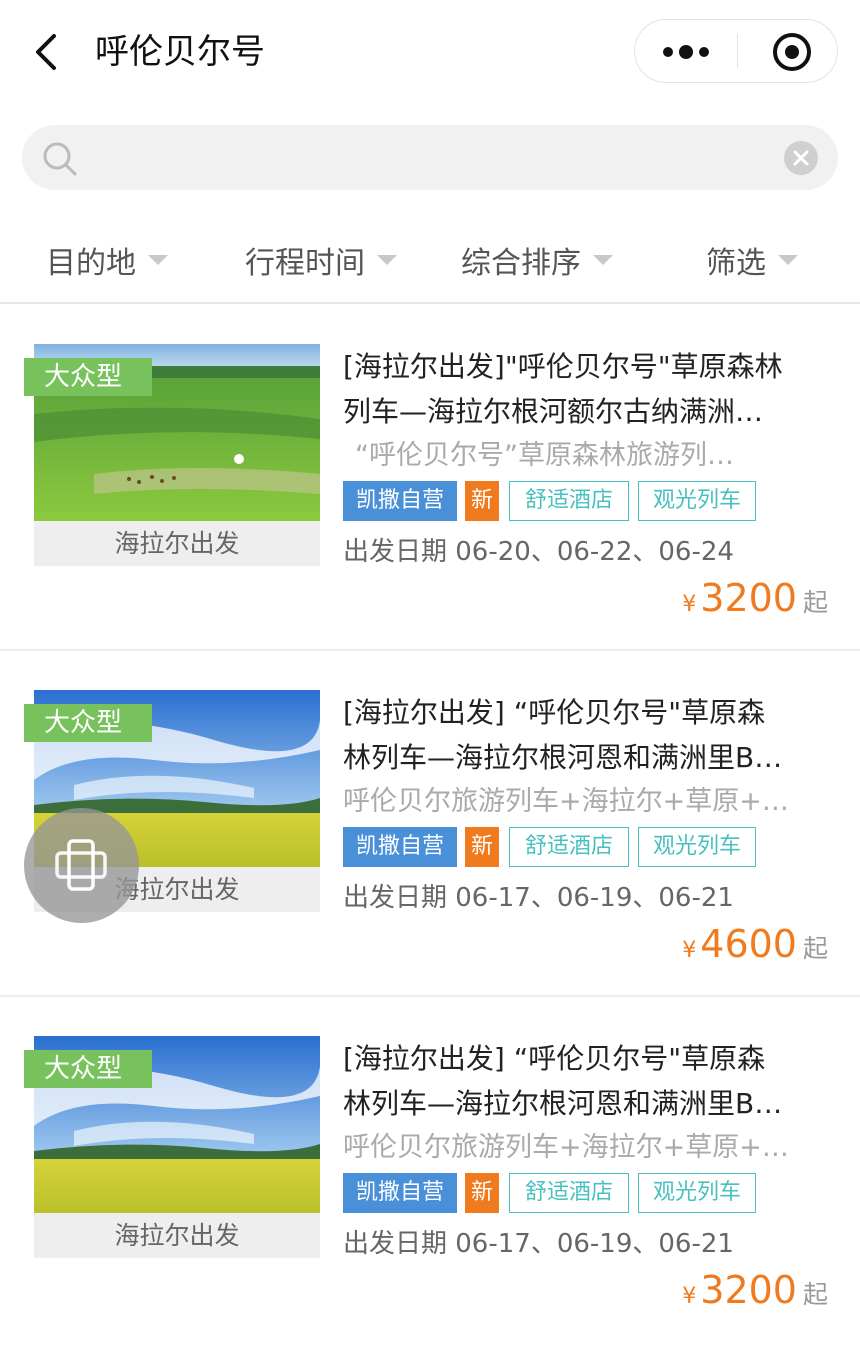  What do you see at coordinates (563, 366) in the screenshot?
I see `tour-title-line: [海拉尔出发]"呼伦贝尔号"草原森林` at bounding box center [563, 366].